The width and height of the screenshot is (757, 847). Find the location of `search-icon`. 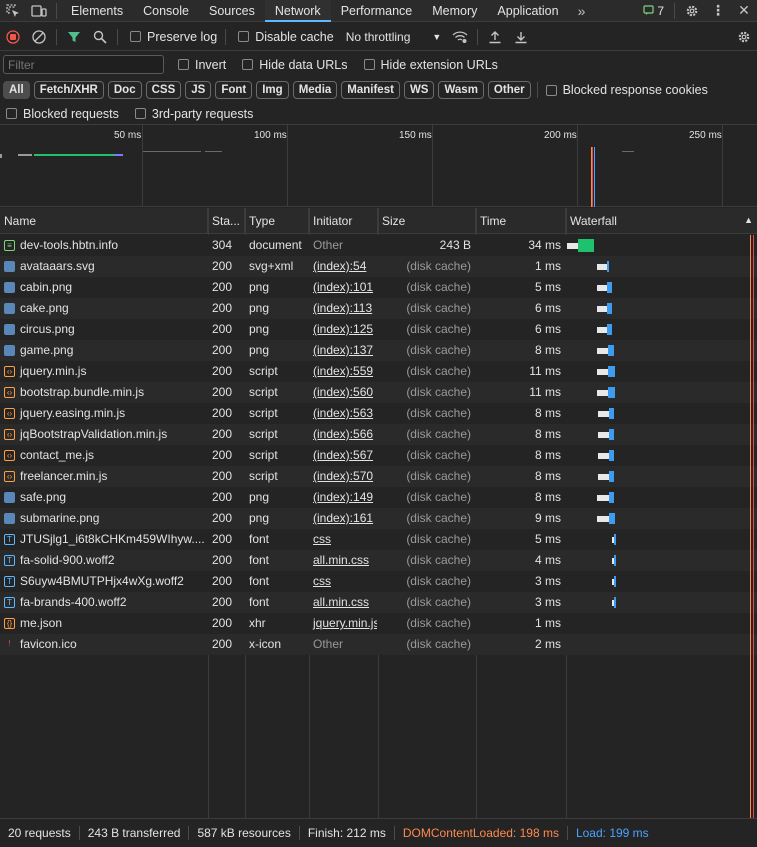

search-icon is located at coordinates (100, 37).